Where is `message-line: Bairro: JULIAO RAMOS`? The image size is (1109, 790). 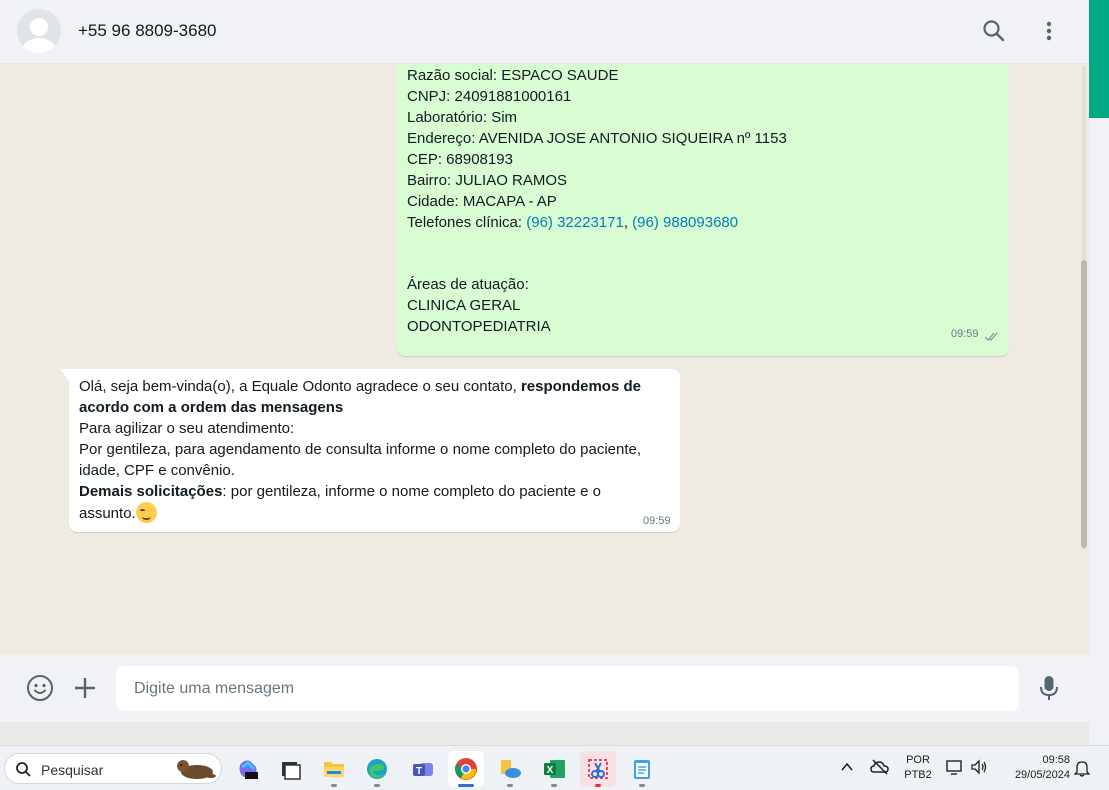 message-line: Bairro: JULIAO RAMOS is located at coordinates (487, 180).